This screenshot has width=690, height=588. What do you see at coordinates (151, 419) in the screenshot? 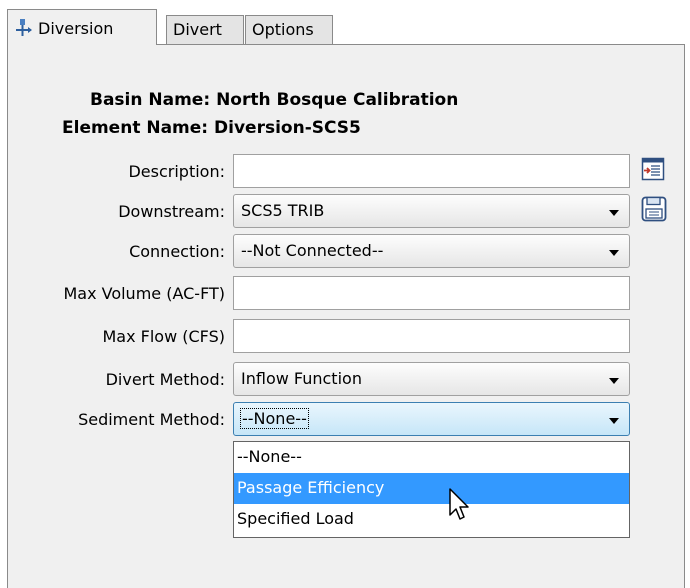
I see `sediment-method-label: Sediment Method:` at bounding box center [151, 419].